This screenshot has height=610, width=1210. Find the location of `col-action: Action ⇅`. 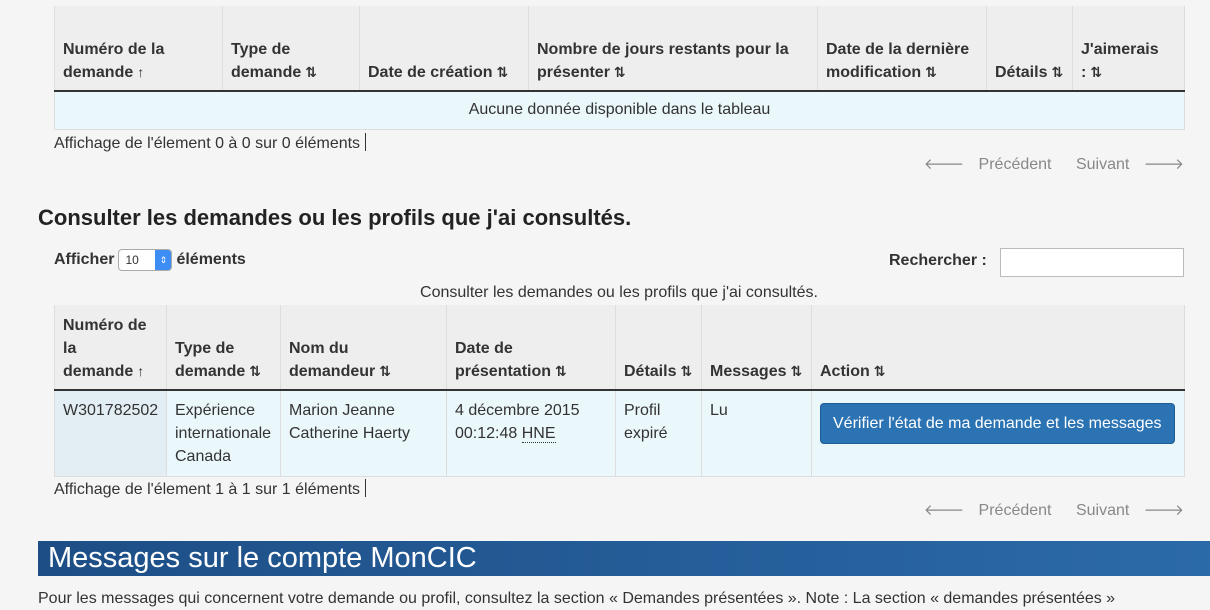

col-action: Action ⇅ is located at coordinates (998, 348).